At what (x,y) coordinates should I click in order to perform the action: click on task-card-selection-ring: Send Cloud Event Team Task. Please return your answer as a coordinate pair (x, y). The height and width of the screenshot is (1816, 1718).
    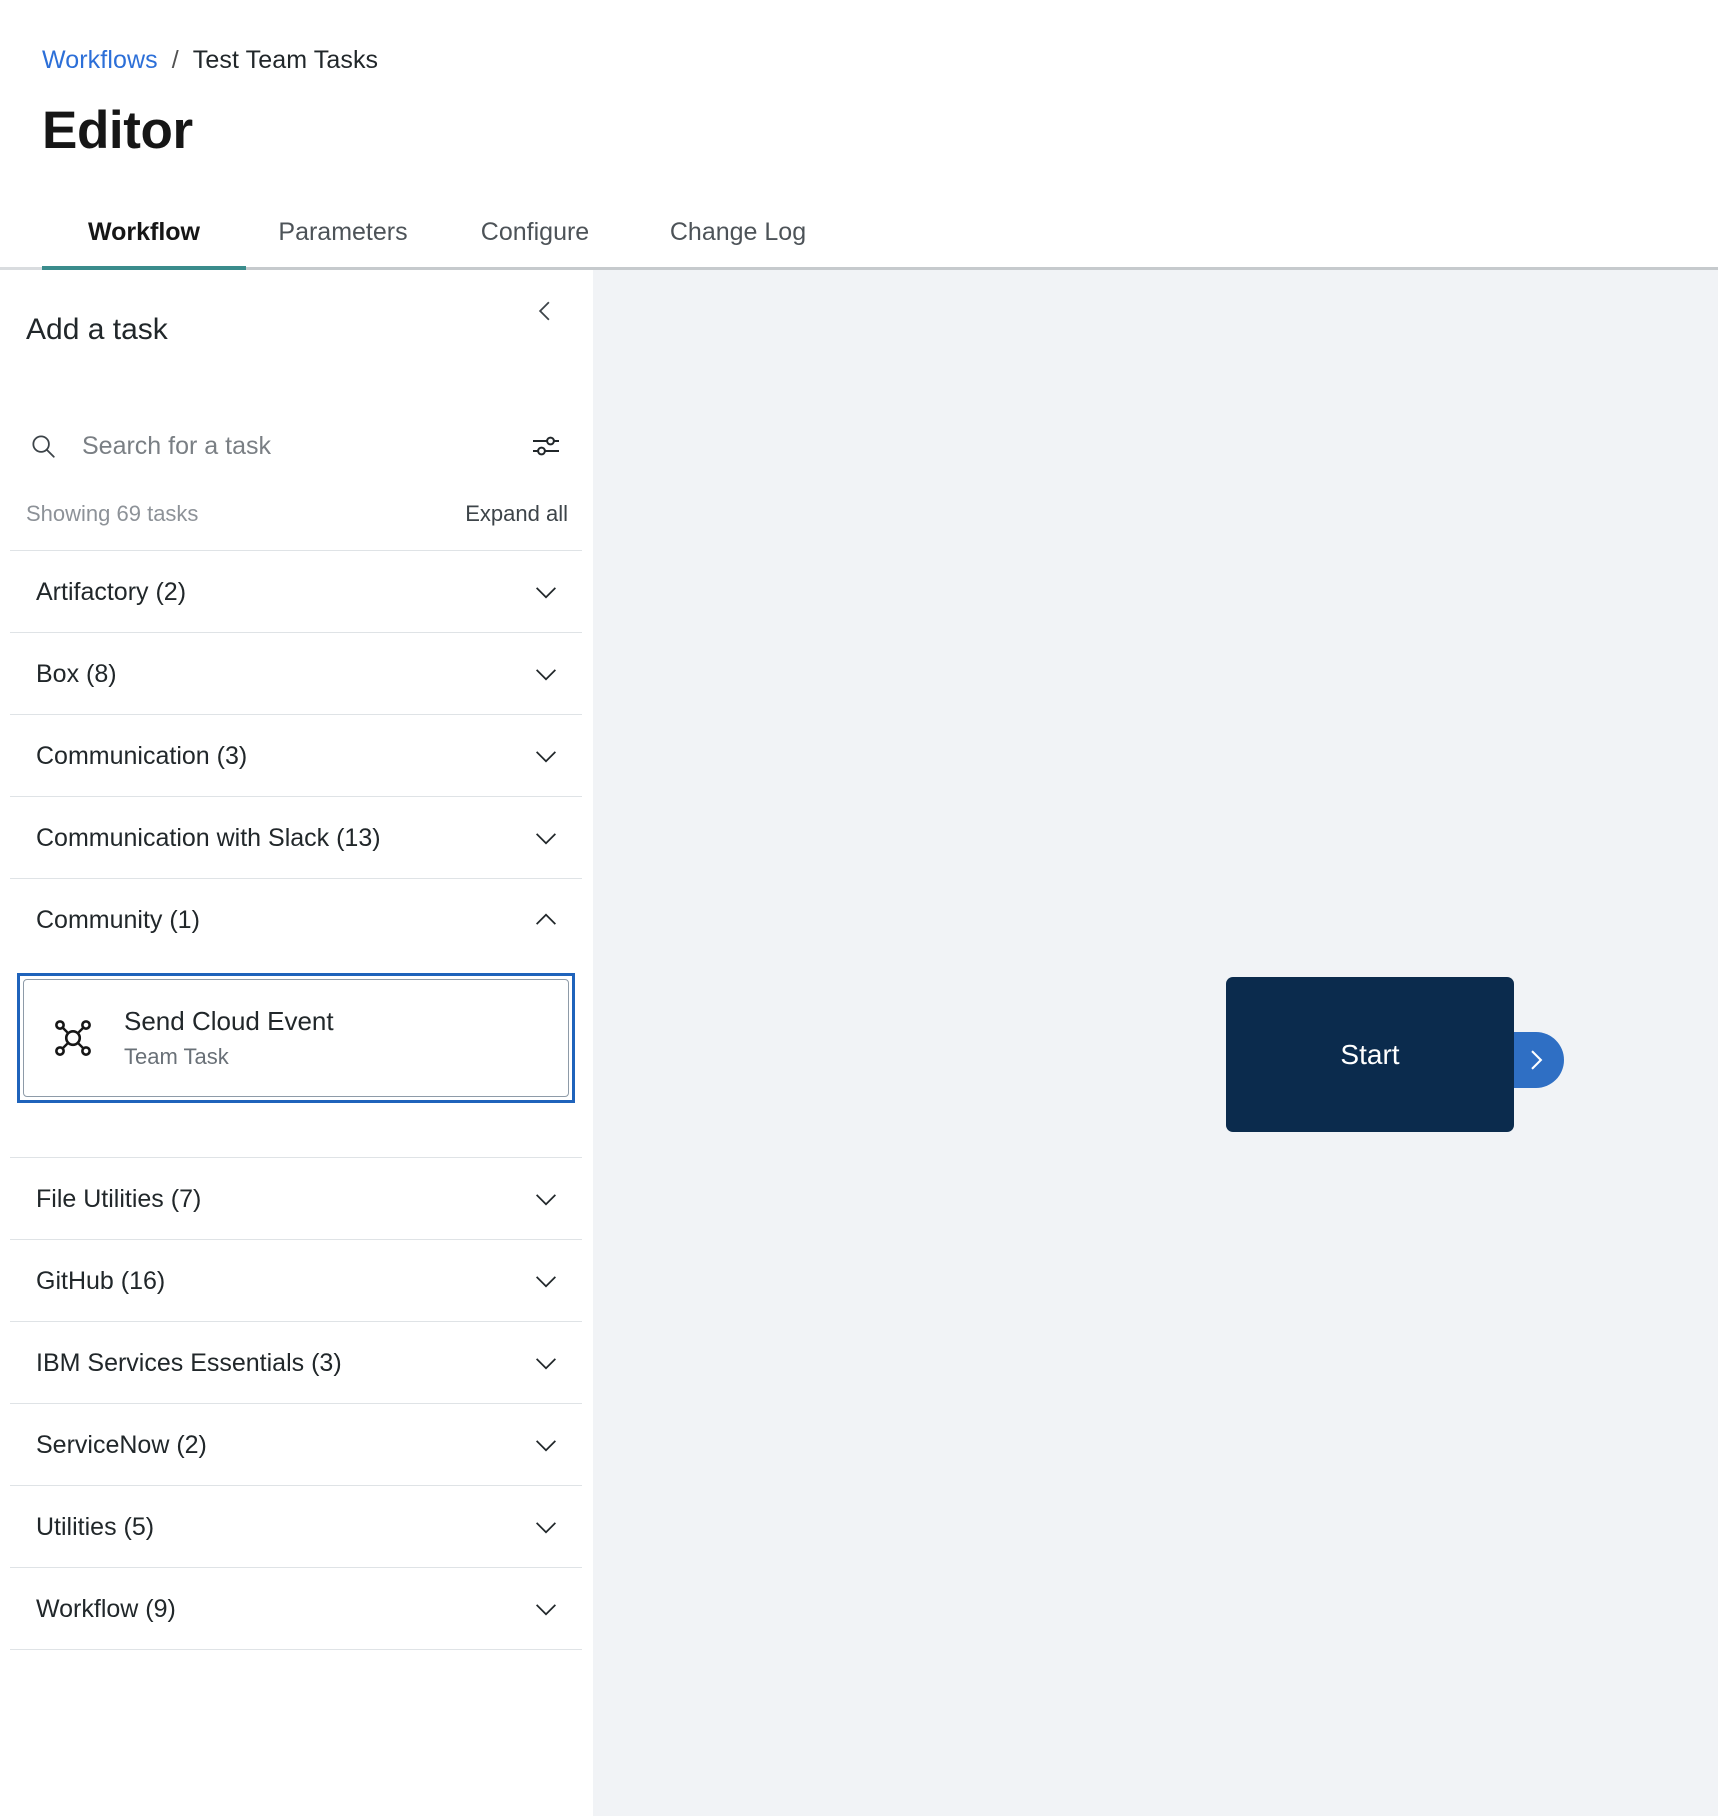
    Looking at the image, I should click on (296, 1038).